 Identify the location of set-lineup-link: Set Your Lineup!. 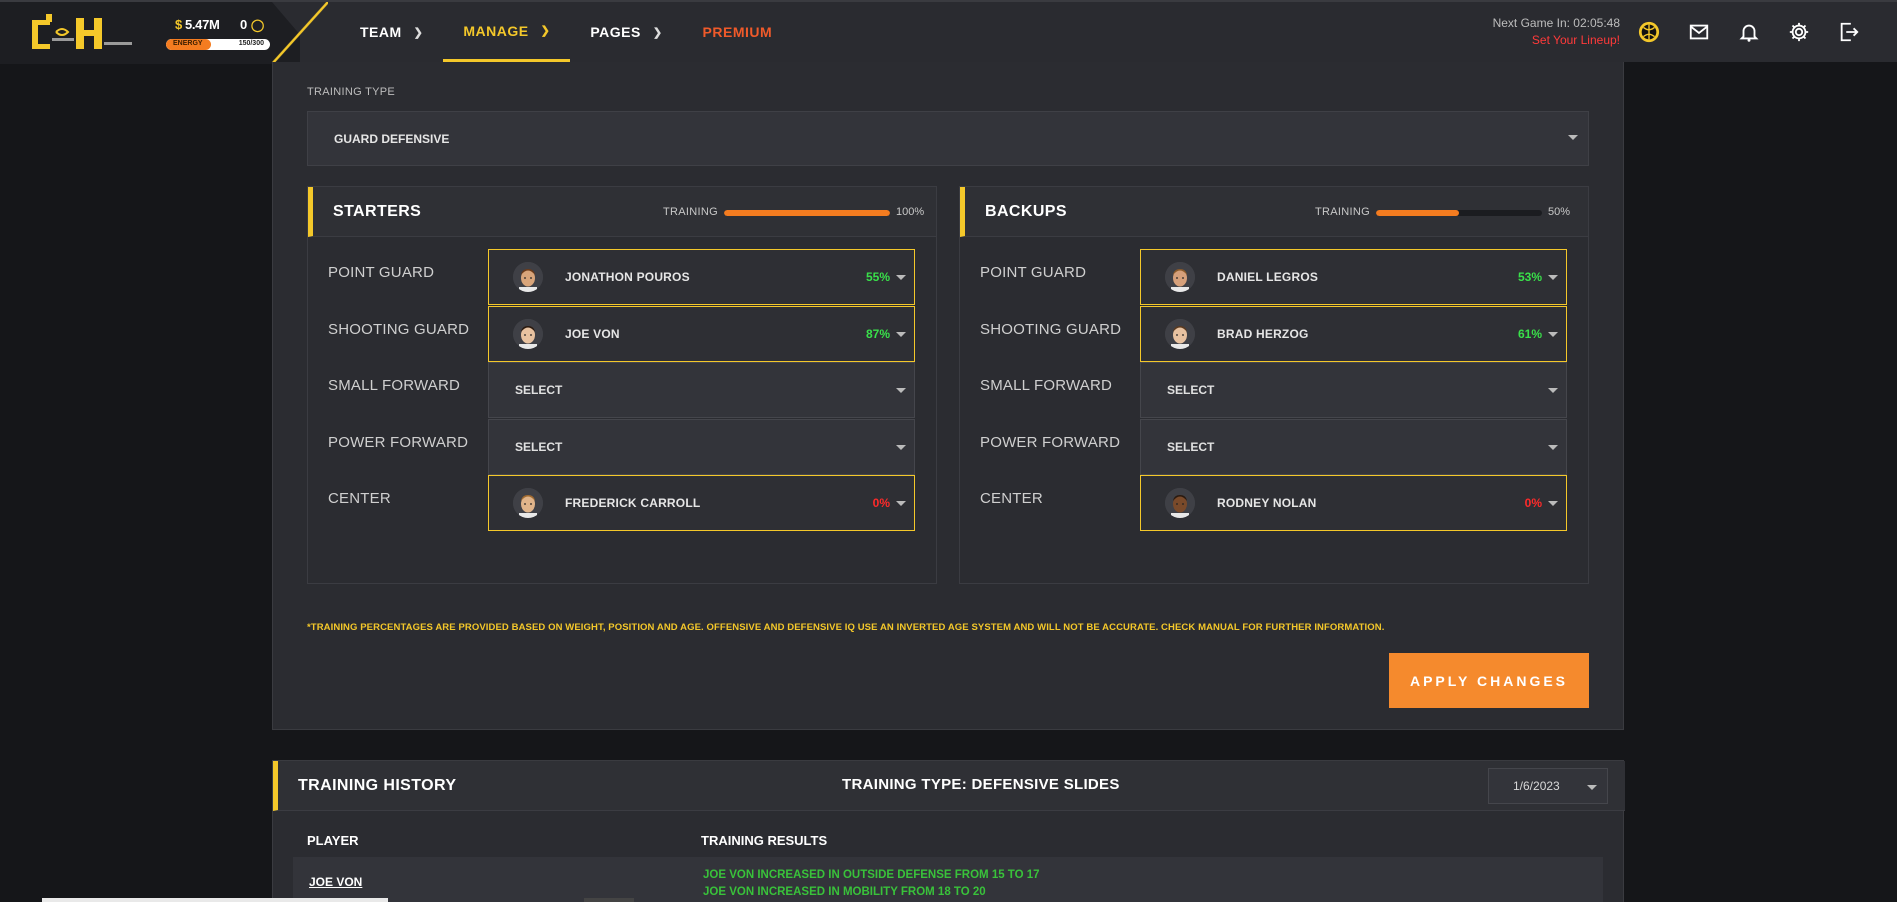
(1500, 40).